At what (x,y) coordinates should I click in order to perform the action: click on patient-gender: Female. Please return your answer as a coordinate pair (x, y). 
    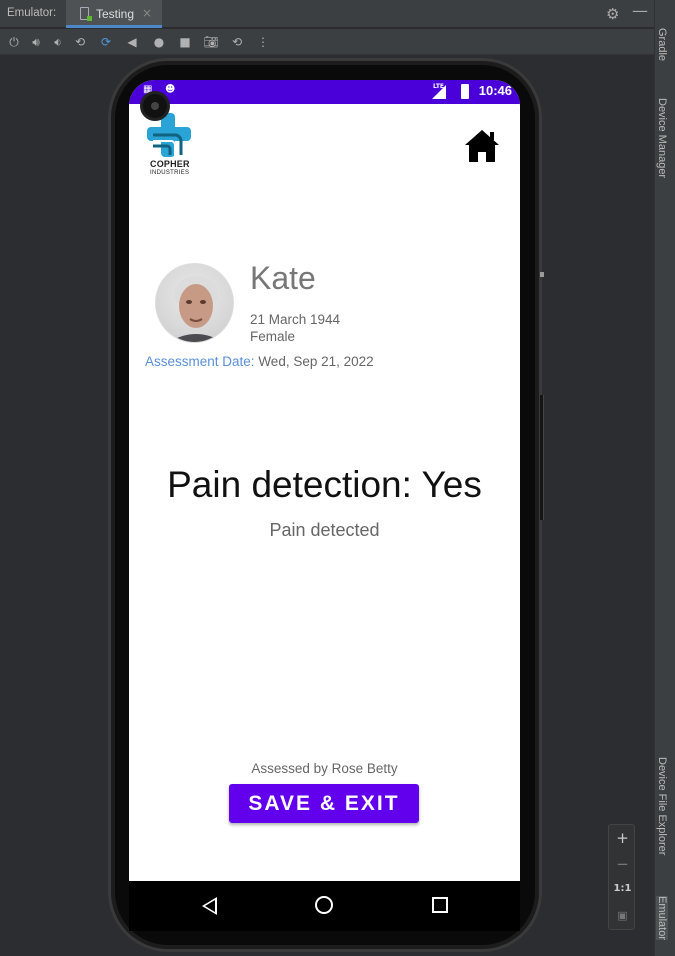
    Looking at the image, I should click on (273, 336).